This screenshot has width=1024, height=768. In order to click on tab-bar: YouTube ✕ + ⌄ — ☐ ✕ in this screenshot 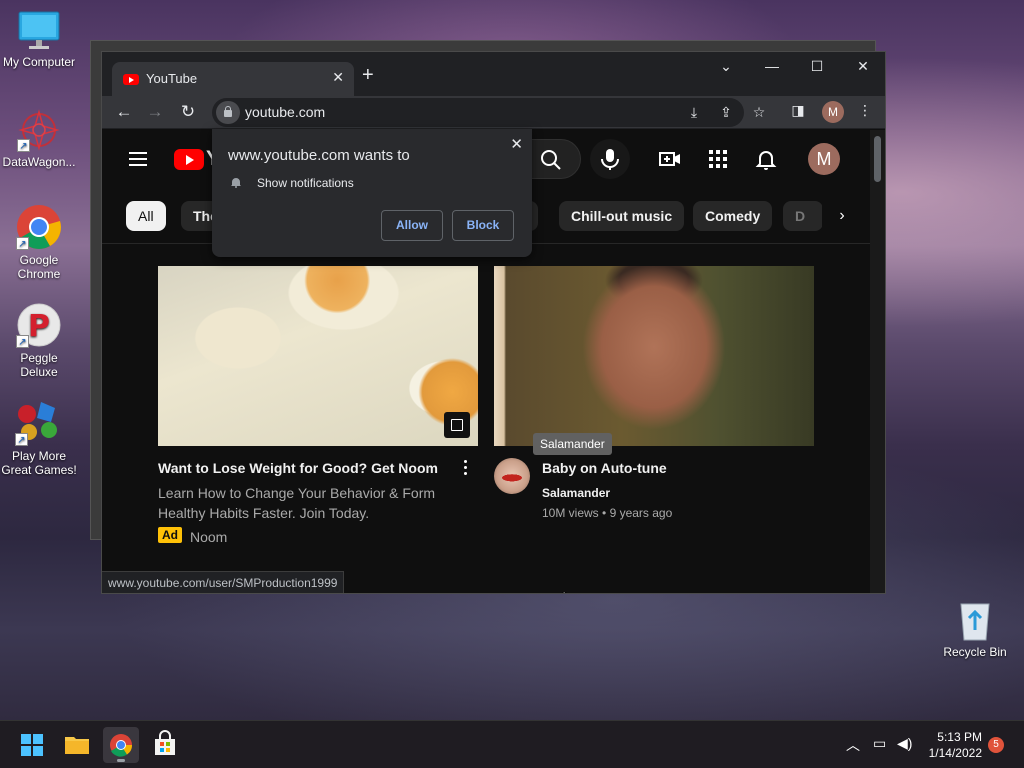, I will do `click(493, 74)`.